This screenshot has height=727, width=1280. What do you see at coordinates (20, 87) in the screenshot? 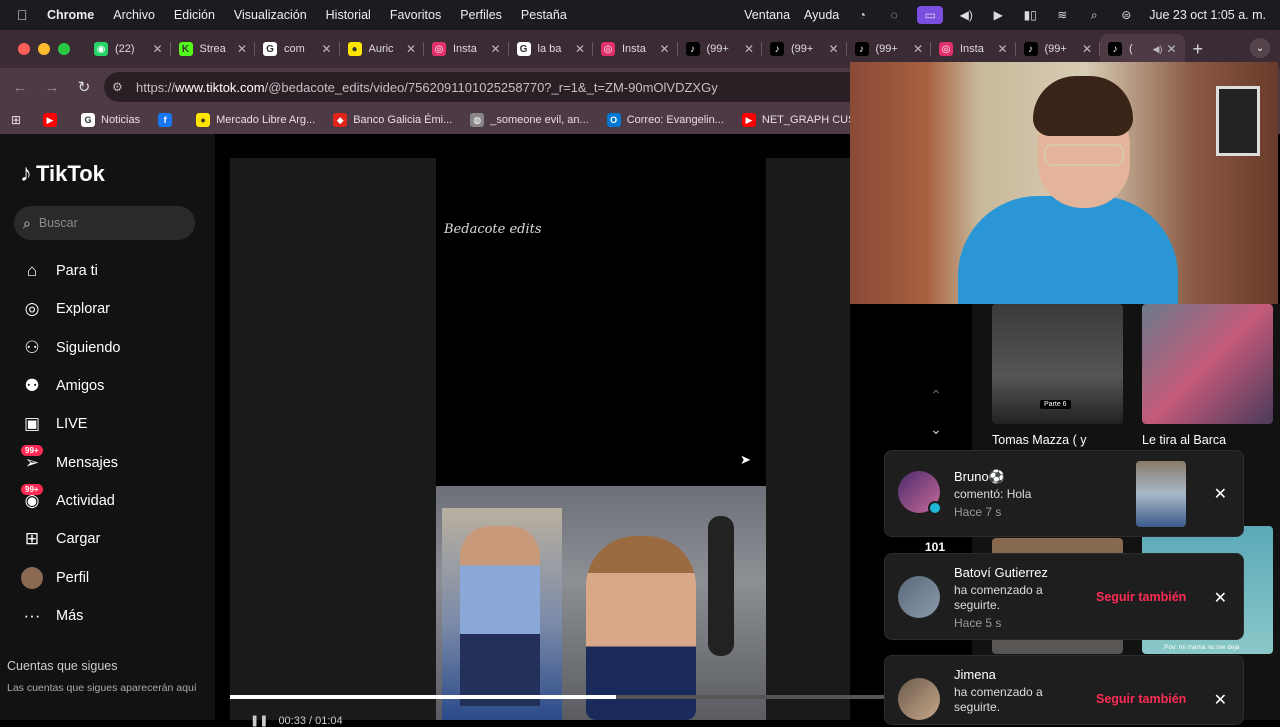
I see `back-arrow-icon: ←` at bounding box center [20, 87].